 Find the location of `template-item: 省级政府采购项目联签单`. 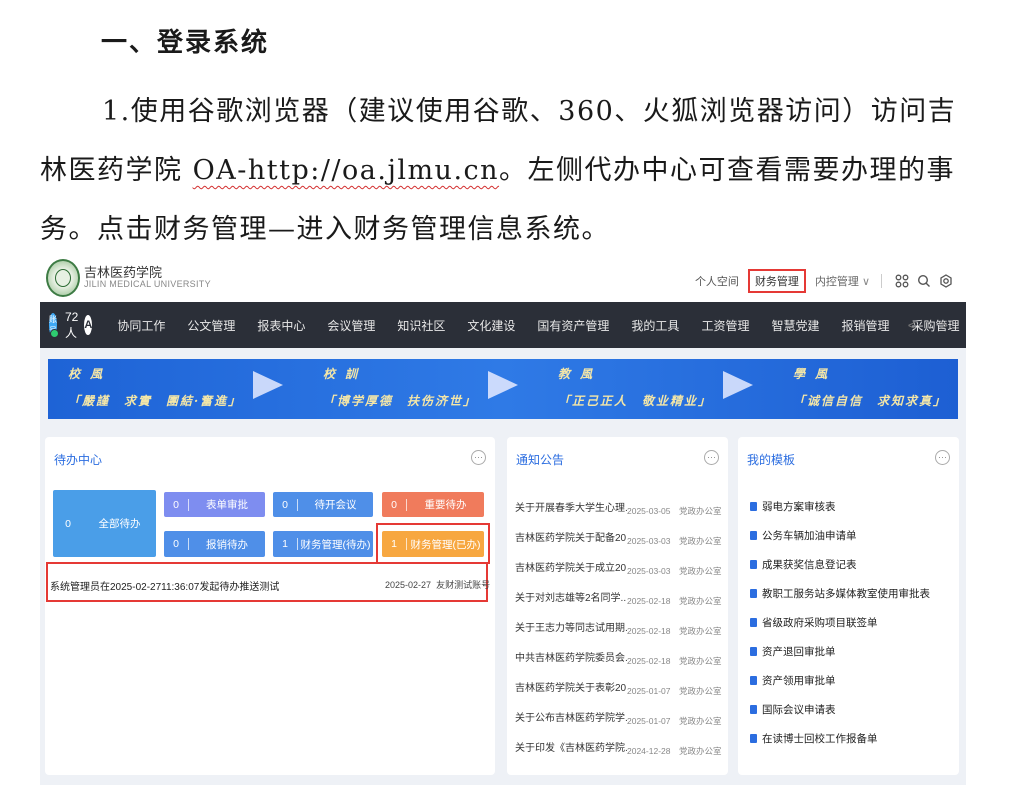

template-item: 省级政府采购项目联签单 is located at coordinates (814, 622).